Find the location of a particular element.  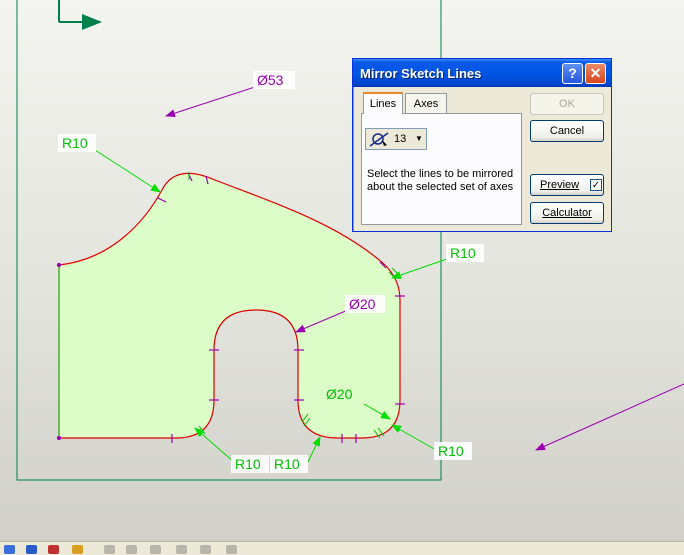

dialog-titlebar: Mirror Sketch Lines ? ✕ is located at coordinates (482, 73).